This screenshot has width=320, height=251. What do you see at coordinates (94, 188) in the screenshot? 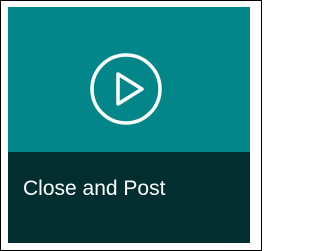
I see `tile-label: Close and Post` at bounding box center [94, 188].